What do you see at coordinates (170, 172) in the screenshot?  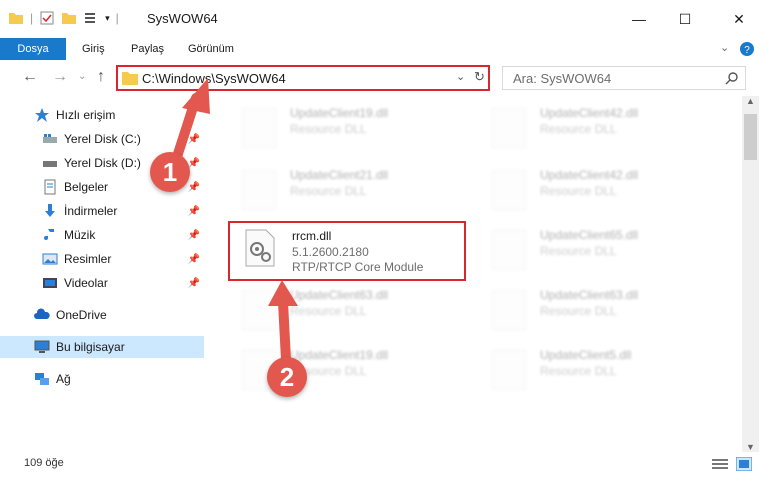 I see `step-1-badge: 1` at bounding box center [170, 172].